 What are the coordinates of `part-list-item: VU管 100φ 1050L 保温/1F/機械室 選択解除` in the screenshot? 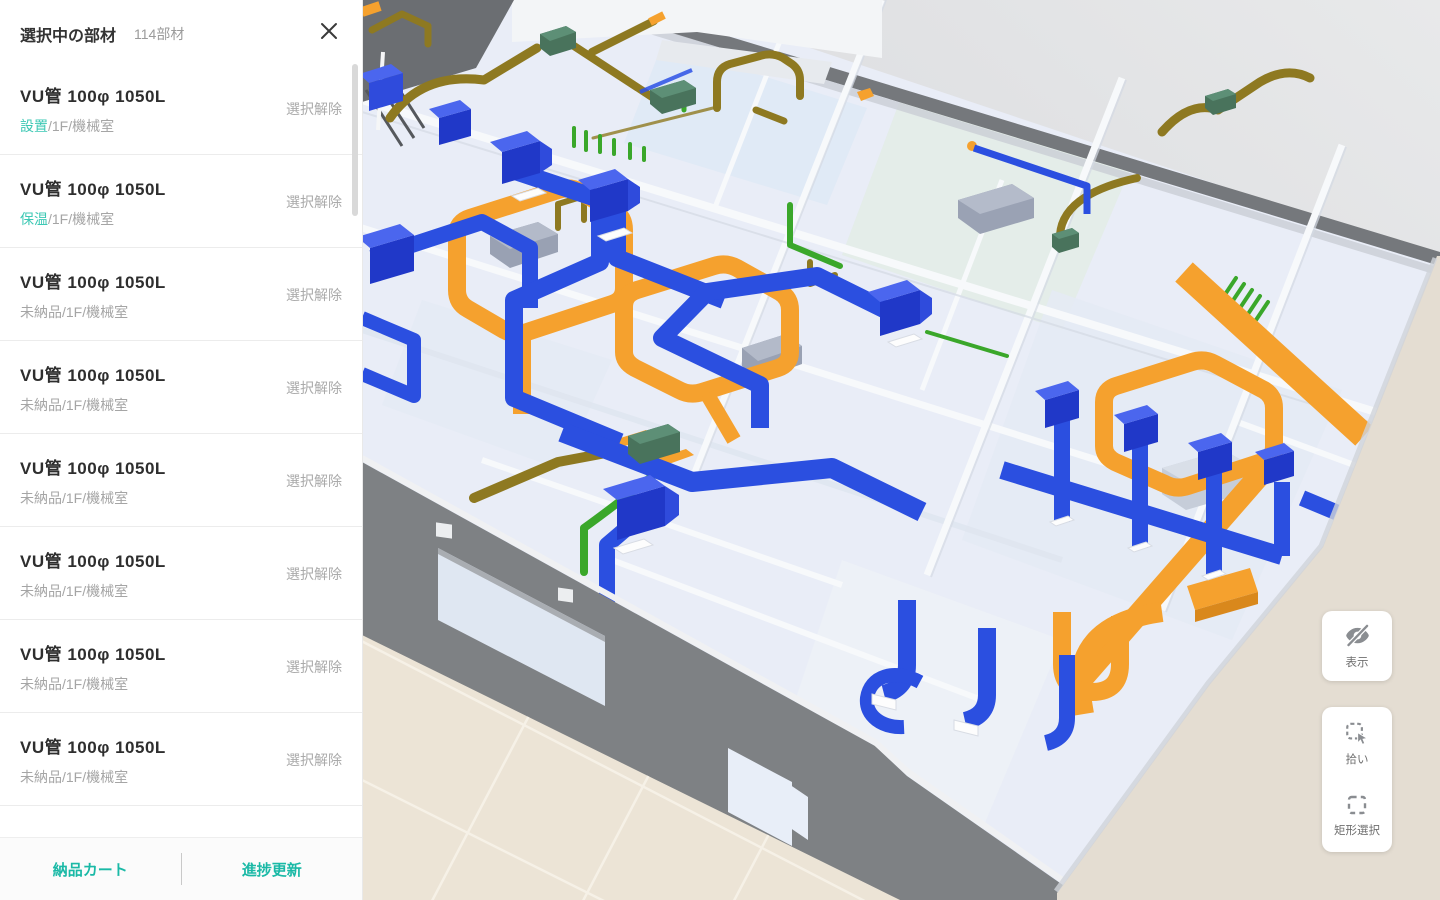 It's located at (181, 201).